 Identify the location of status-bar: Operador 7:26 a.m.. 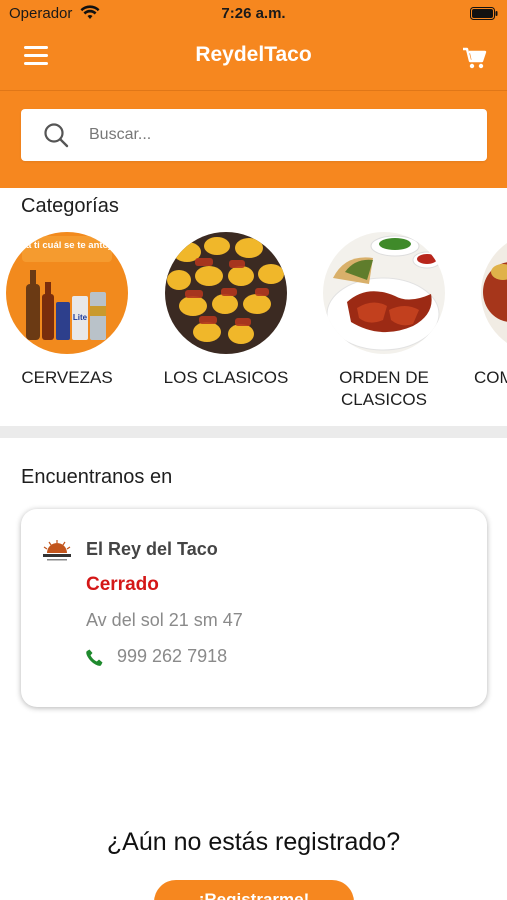
(253, 14).